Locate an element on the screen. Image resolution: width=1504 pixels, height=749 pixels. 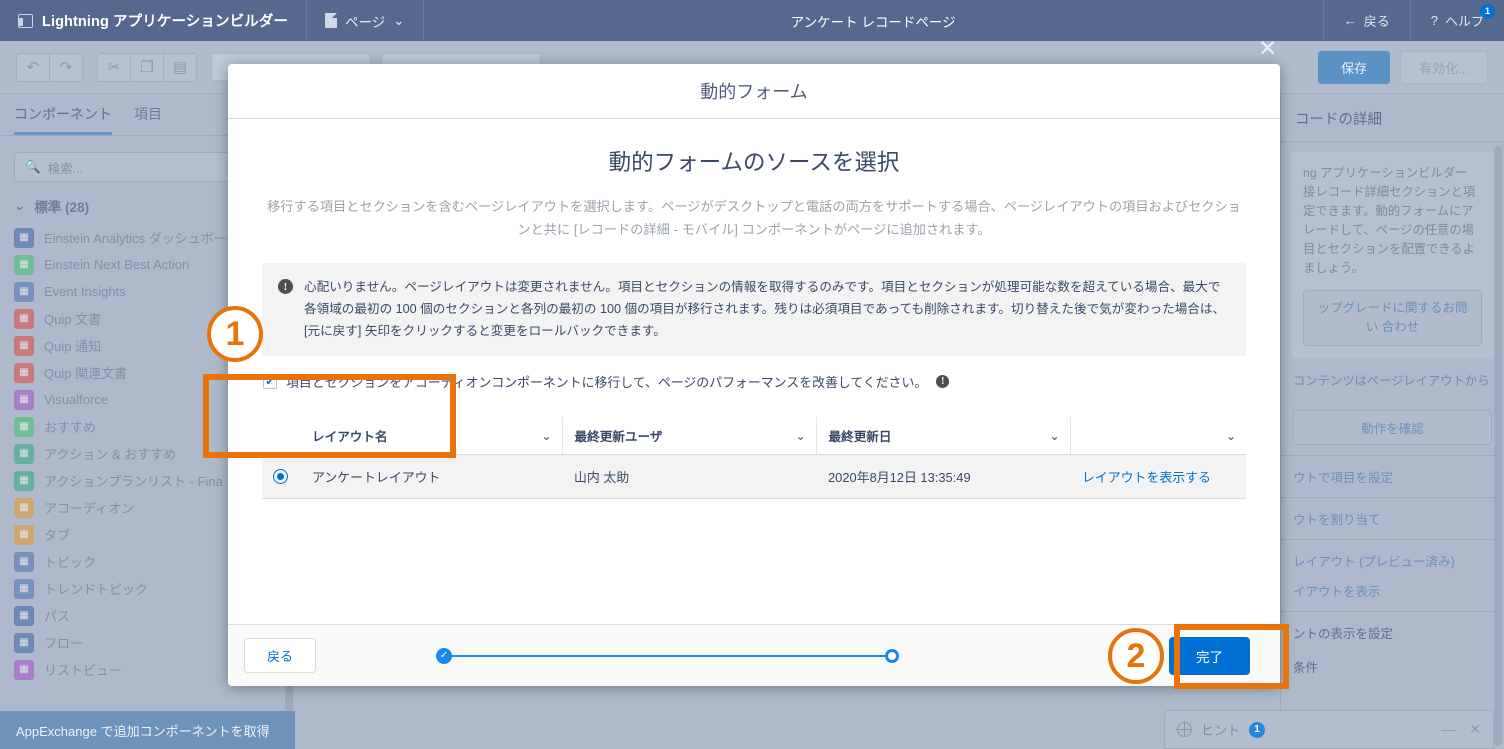
clipboard-button-group: ✂ ❐ ▤ is located at coordinates (147, 67).